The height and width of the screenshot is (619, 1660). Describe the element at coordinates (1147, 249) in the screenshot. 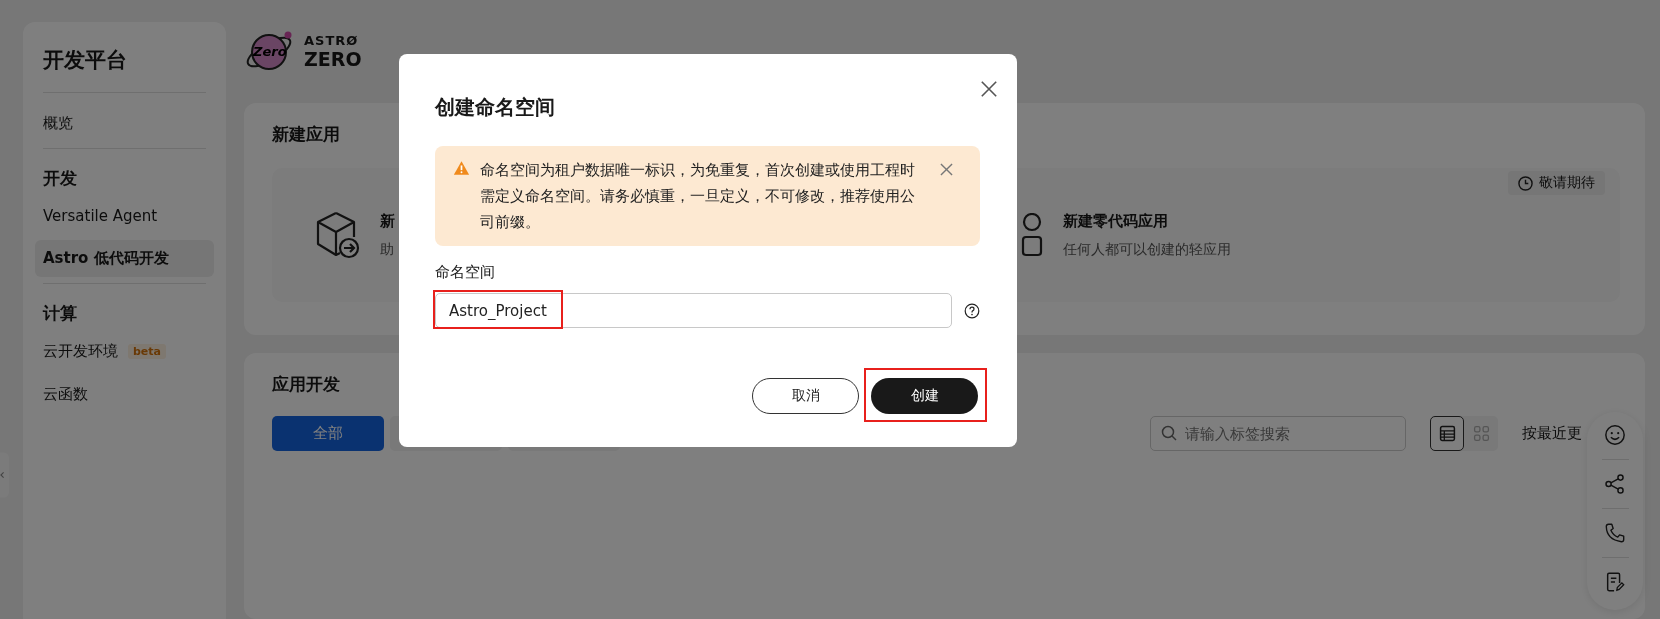

I see `app-type-description: 任何人都可以创建的轻应用` at that location.